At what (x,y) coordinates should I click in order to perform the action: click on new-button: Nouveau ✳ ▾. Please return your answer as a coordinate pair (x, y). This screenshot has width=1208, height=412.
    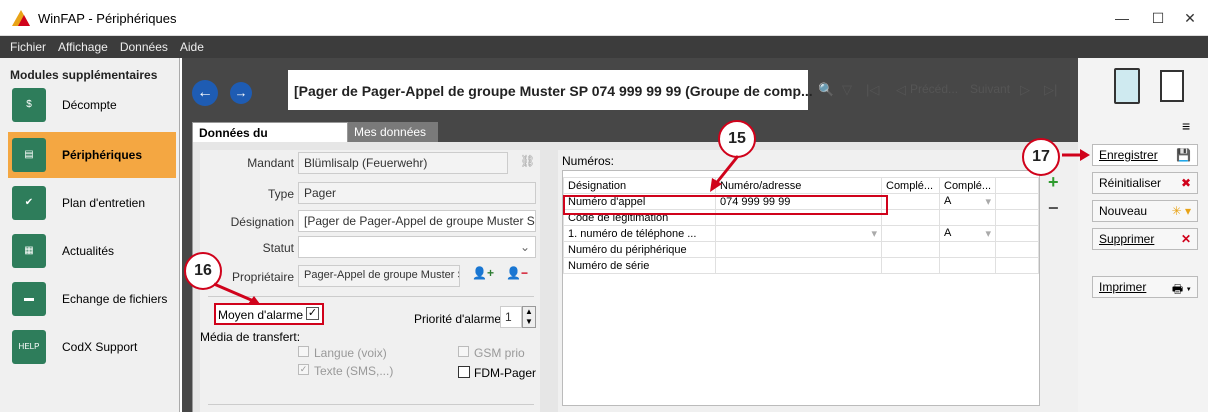
    Looking at the image, I should click on (1145, 211).